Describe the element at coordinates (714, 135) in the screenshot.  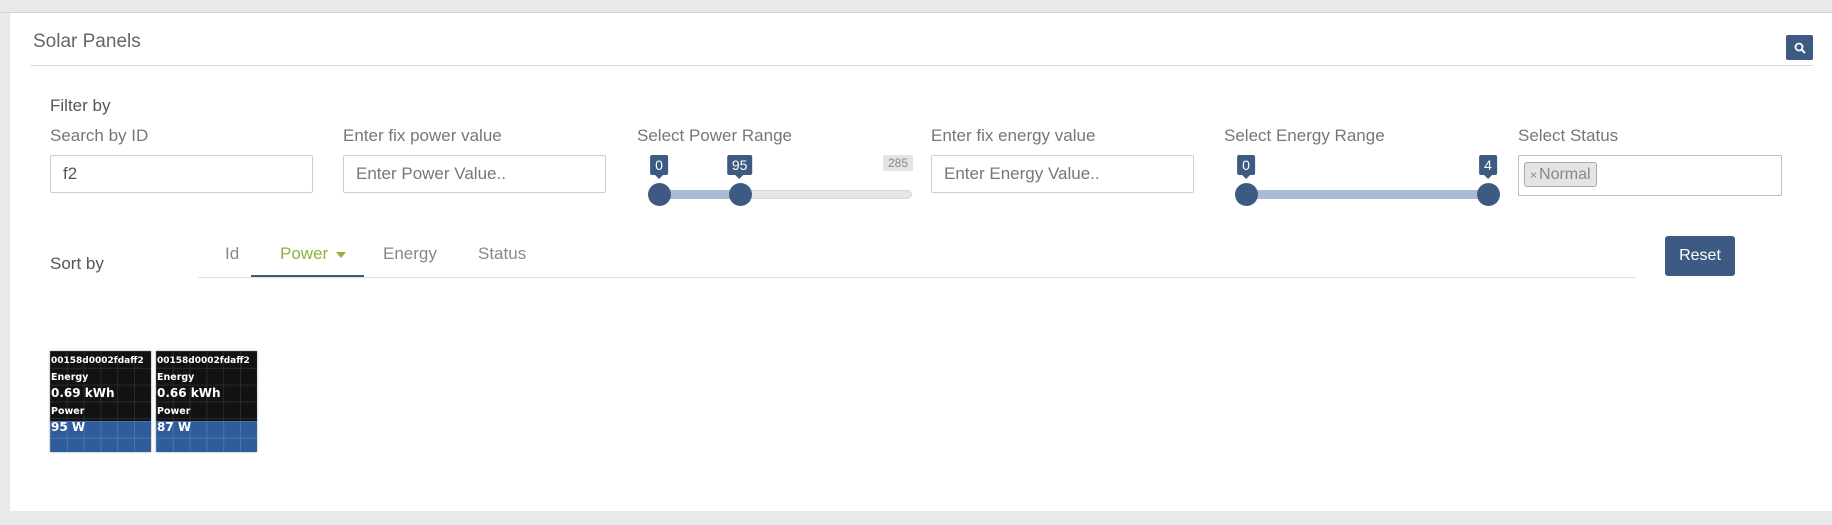
I see `power-range-label: Select Power Range` at that location.